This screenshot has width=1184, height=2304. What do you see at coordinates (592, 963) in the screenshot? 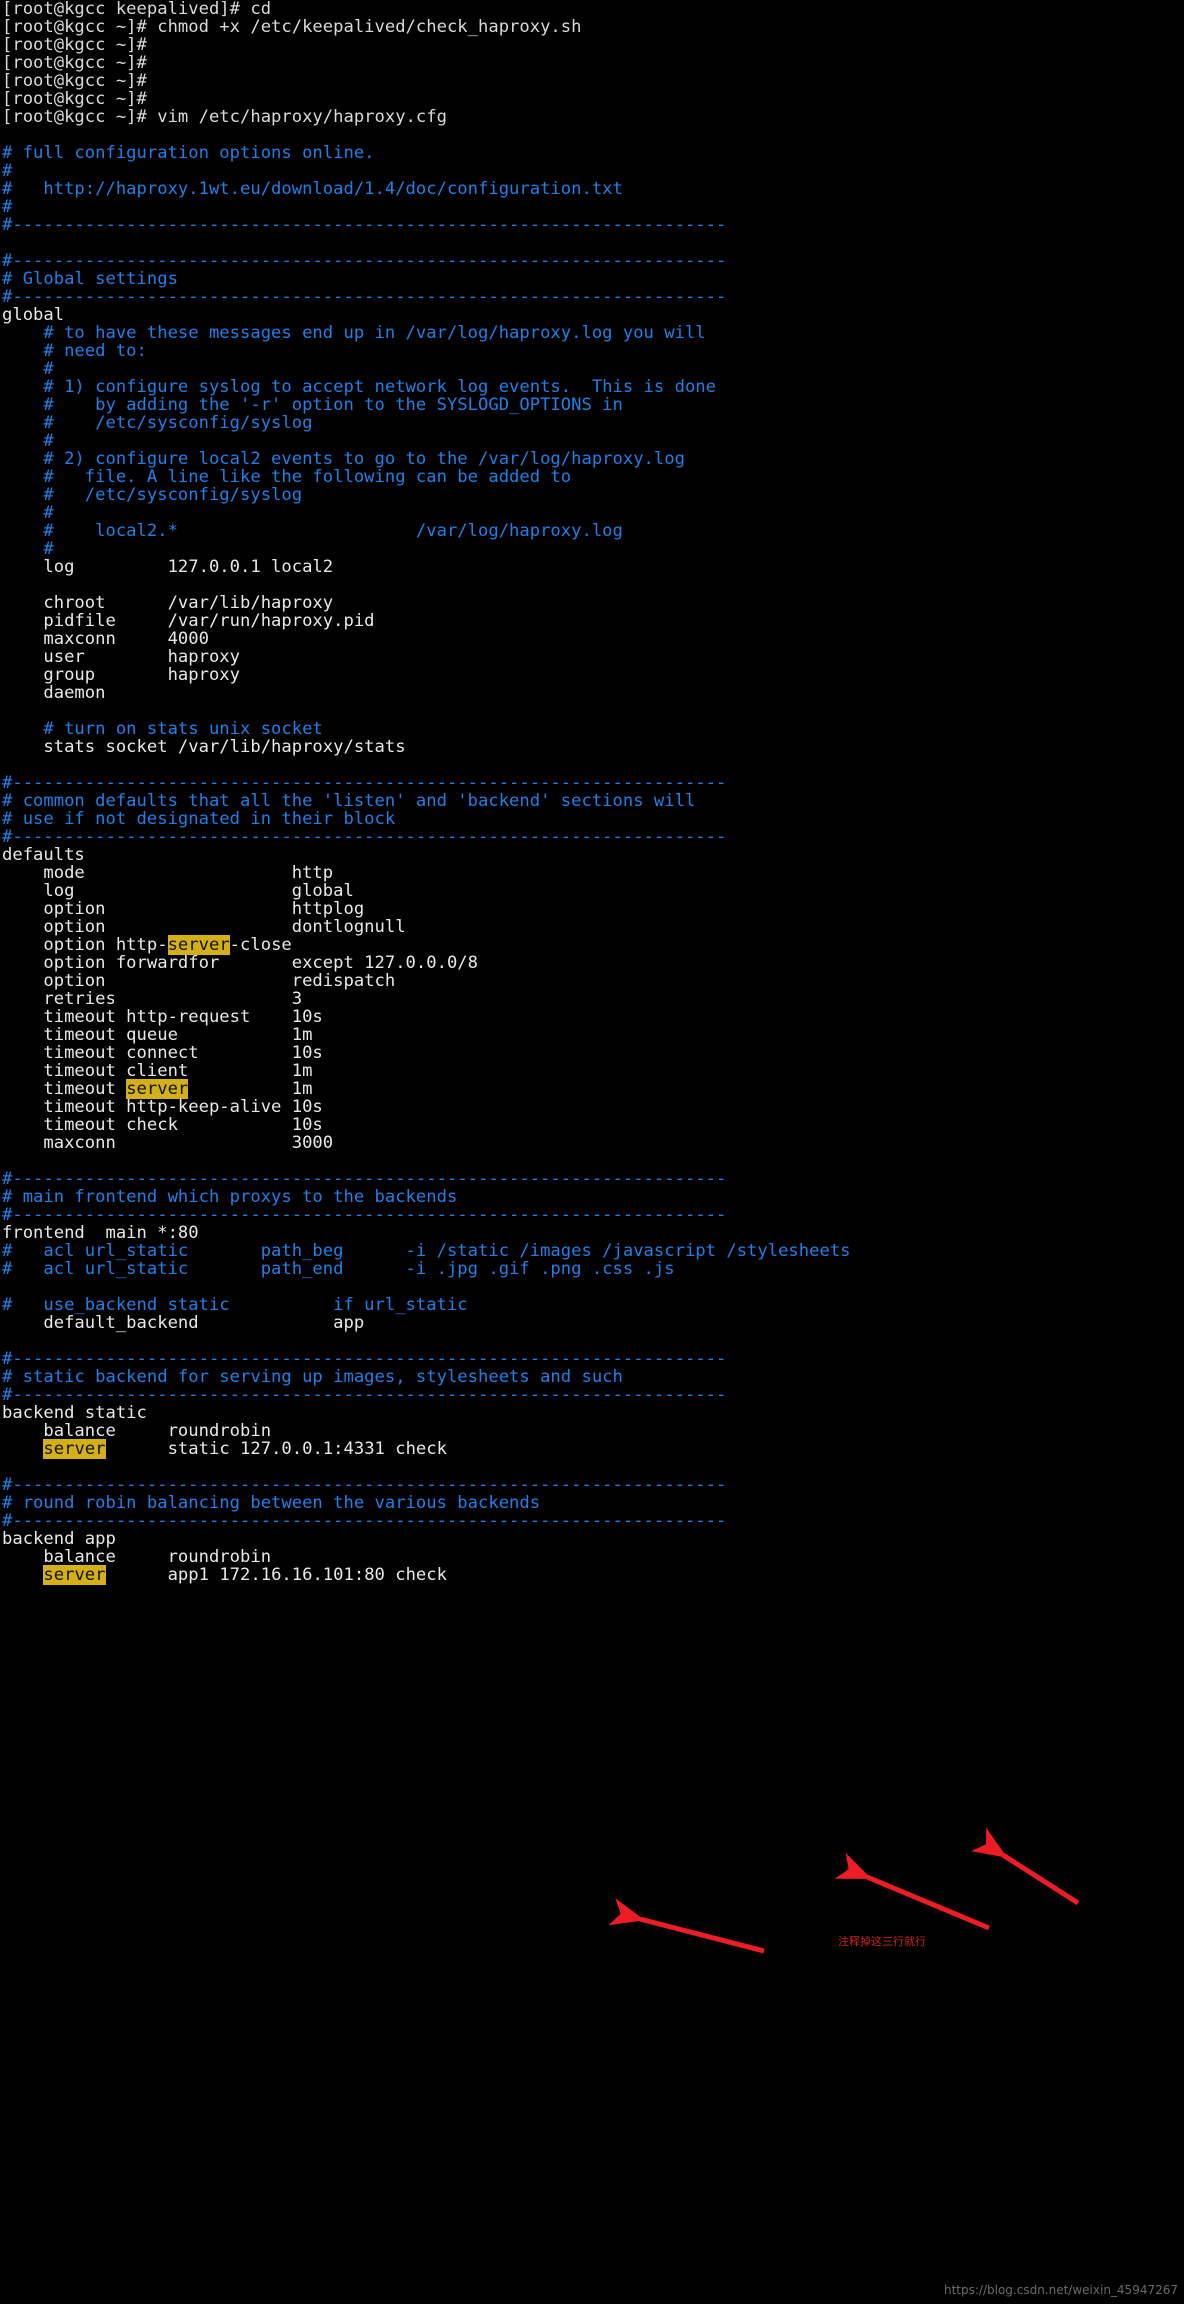
I see `config-directive-line: option forwardfor except 127.0.0.0/8` at bounding box center [592, 963].